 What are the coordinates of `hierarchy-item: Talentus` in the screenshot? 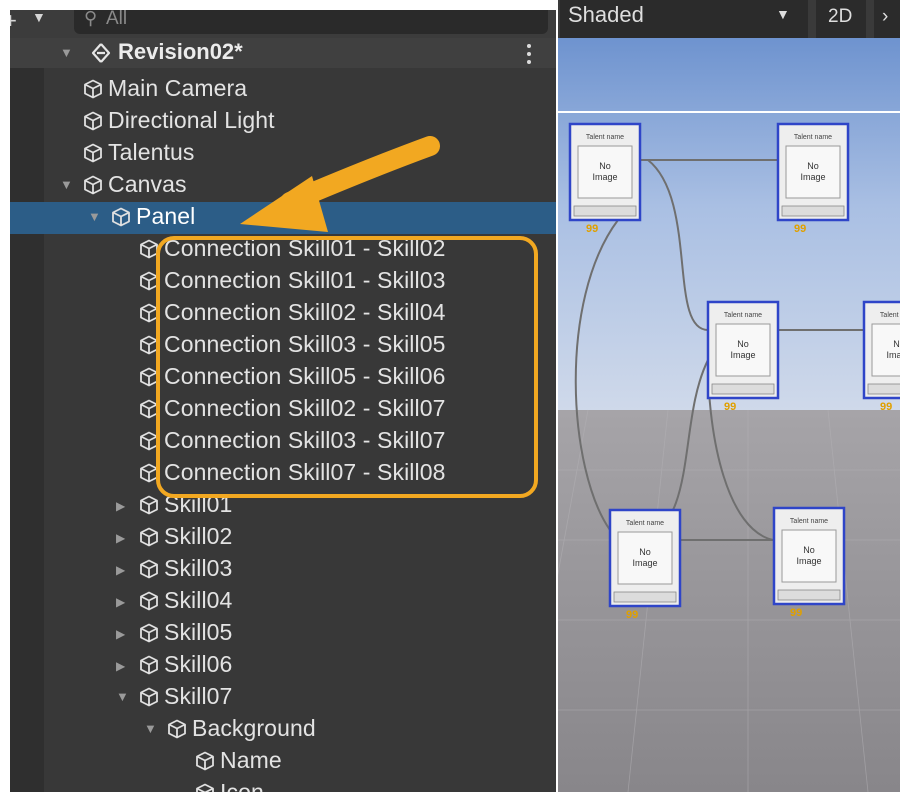 It's located at (283, 154).